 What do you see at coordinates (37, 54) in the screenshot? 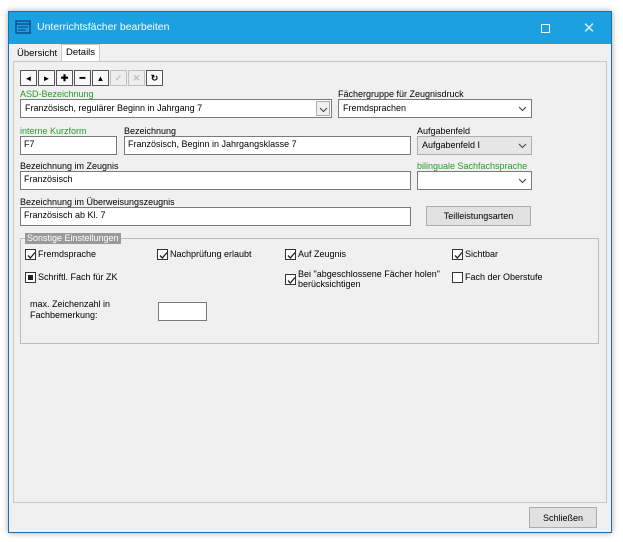
I see `tab-uebersicht: Übersicht` at bounding box center [37, 54].